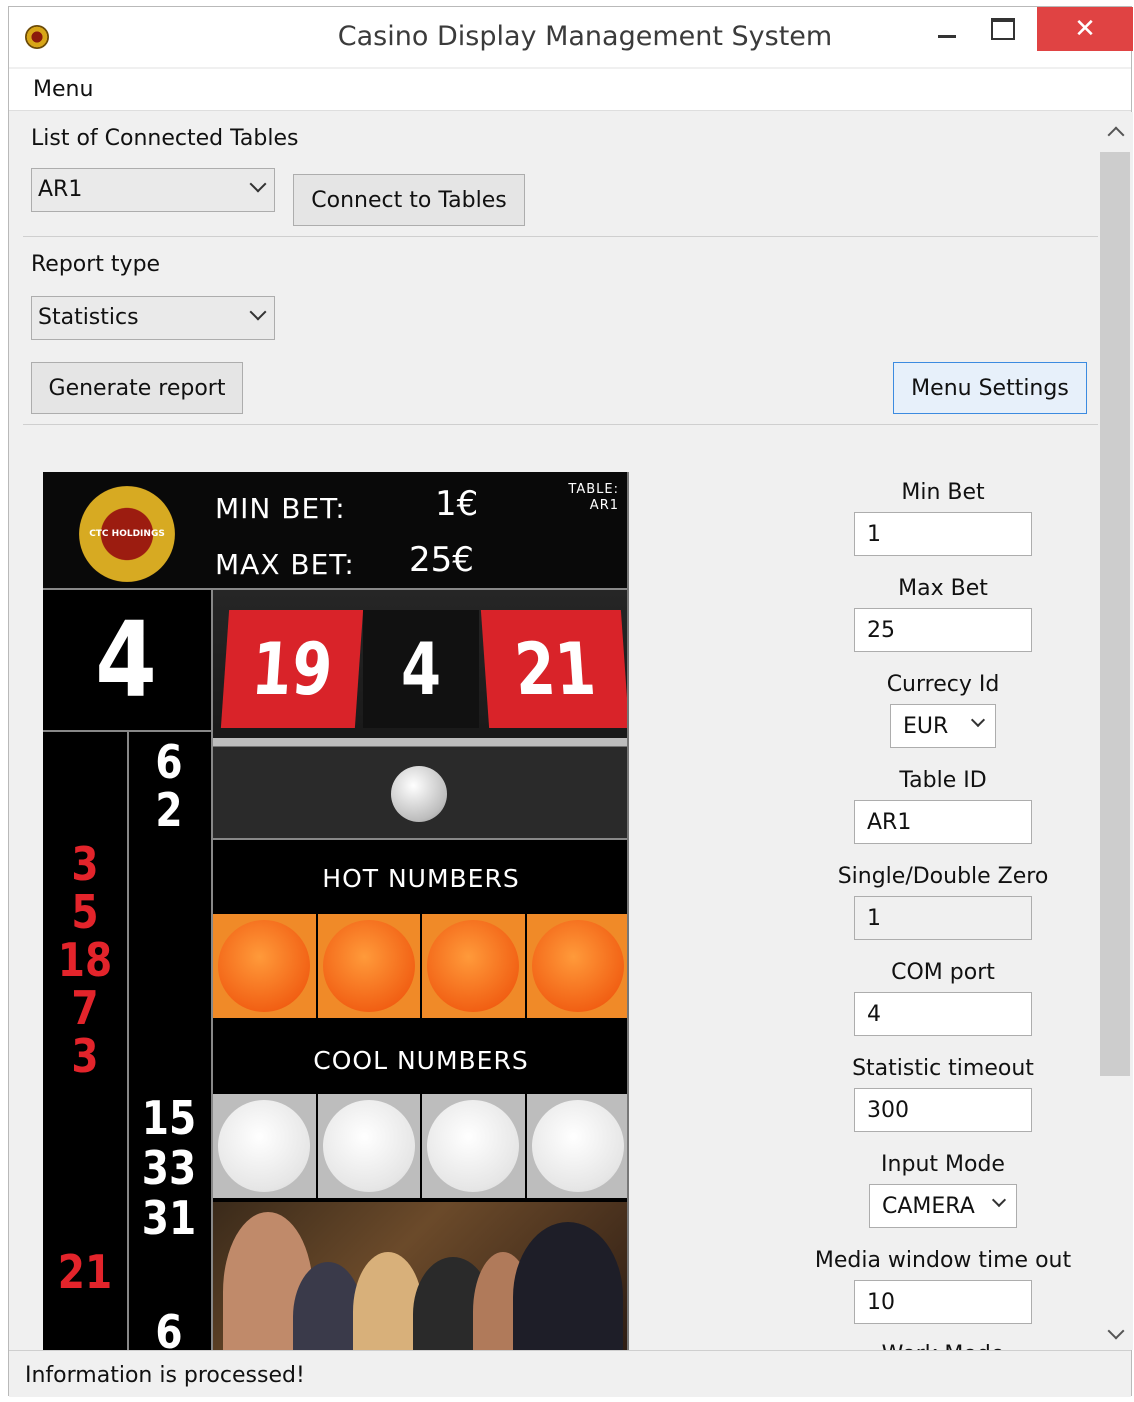 Image resolution: width=1134 pixels, height=1402 pixels. What do you see at coordinates (943, 1164) in the screenshot?
I see `input-mode-label: Input Mode` at bounding box center [943, 1164].